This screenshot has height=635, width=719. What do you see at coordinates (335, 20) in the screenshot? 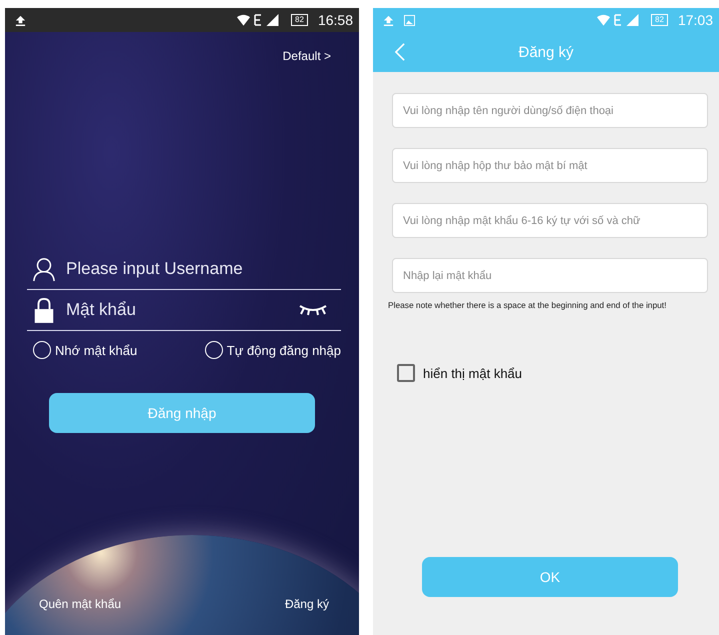
I see `clock-time: 16:58` at bounding box center [335, 20].